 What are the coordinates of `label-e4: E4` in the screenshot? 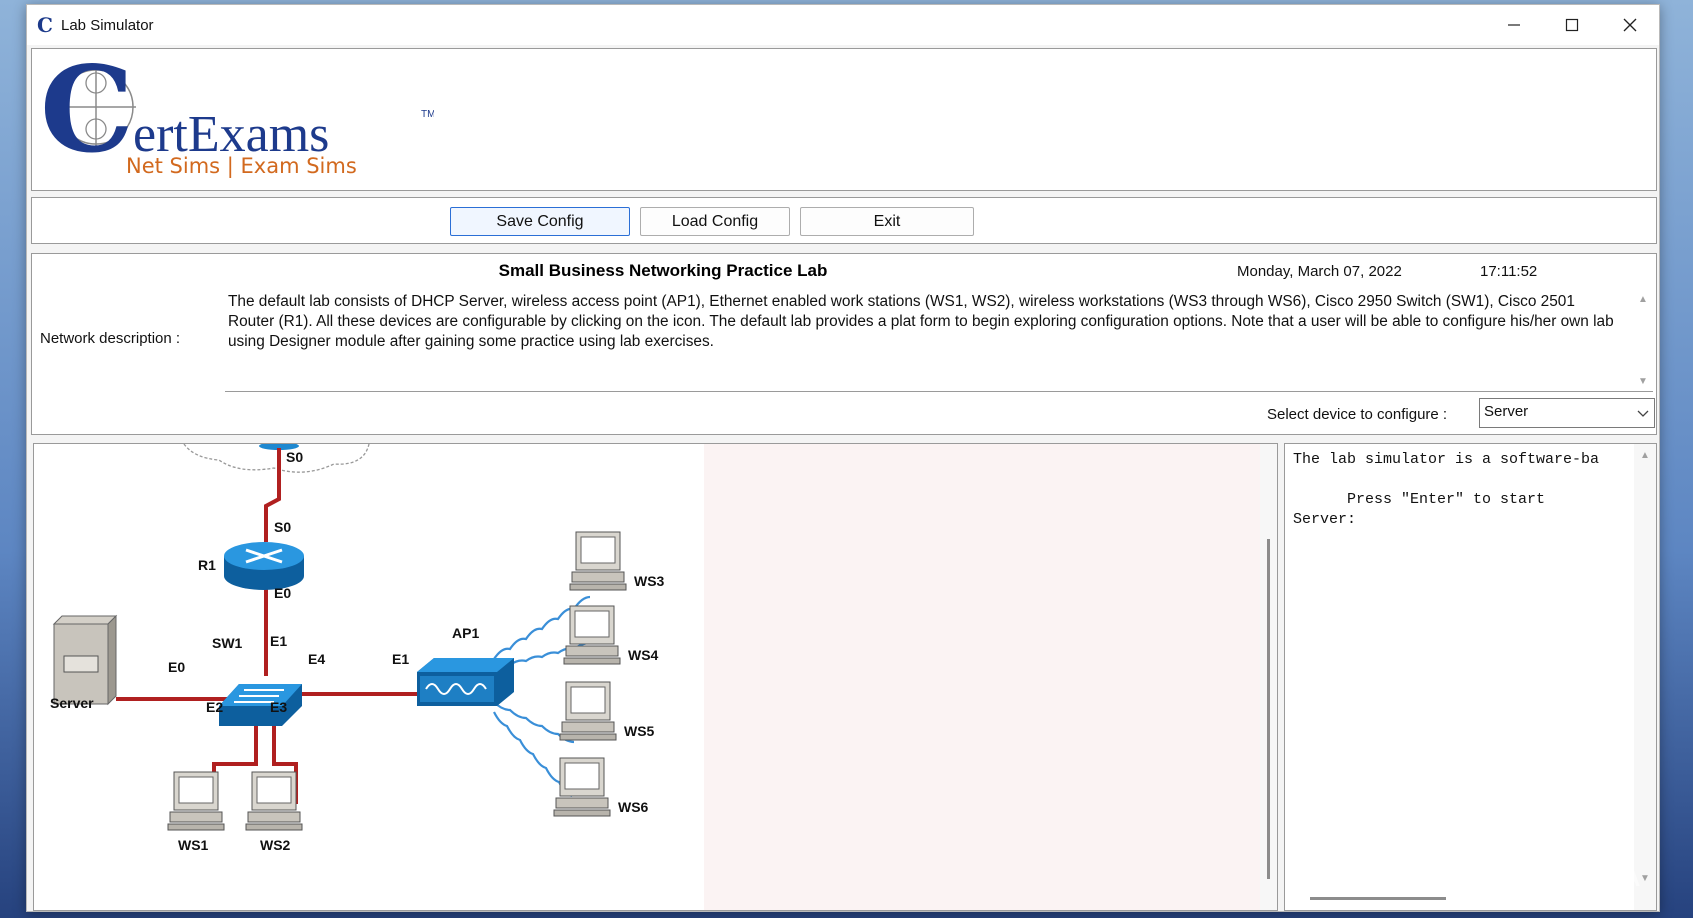 It's located at (316, 659).